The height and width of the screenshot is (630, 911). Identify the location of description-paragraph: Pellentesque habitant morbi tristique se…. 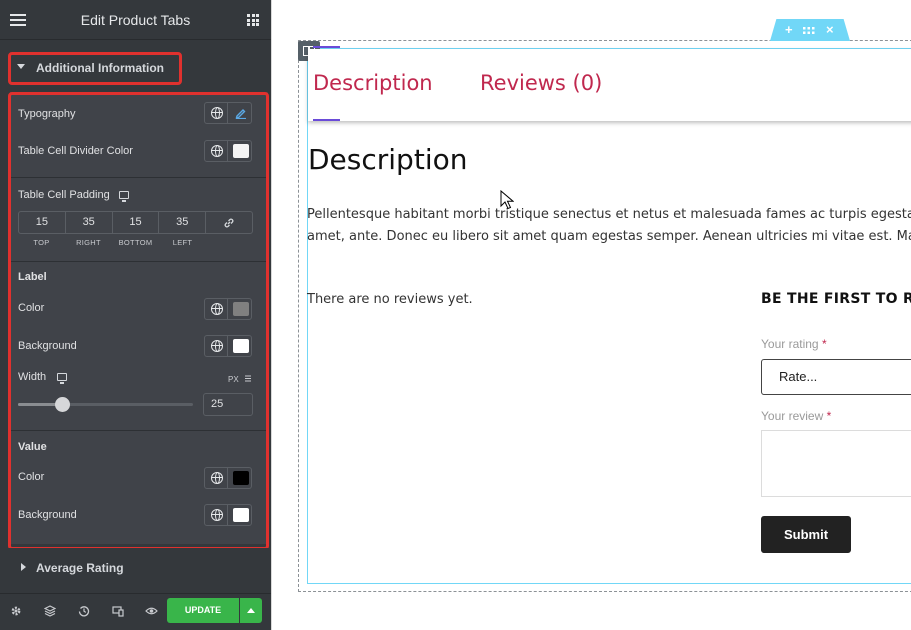
(609, 226).